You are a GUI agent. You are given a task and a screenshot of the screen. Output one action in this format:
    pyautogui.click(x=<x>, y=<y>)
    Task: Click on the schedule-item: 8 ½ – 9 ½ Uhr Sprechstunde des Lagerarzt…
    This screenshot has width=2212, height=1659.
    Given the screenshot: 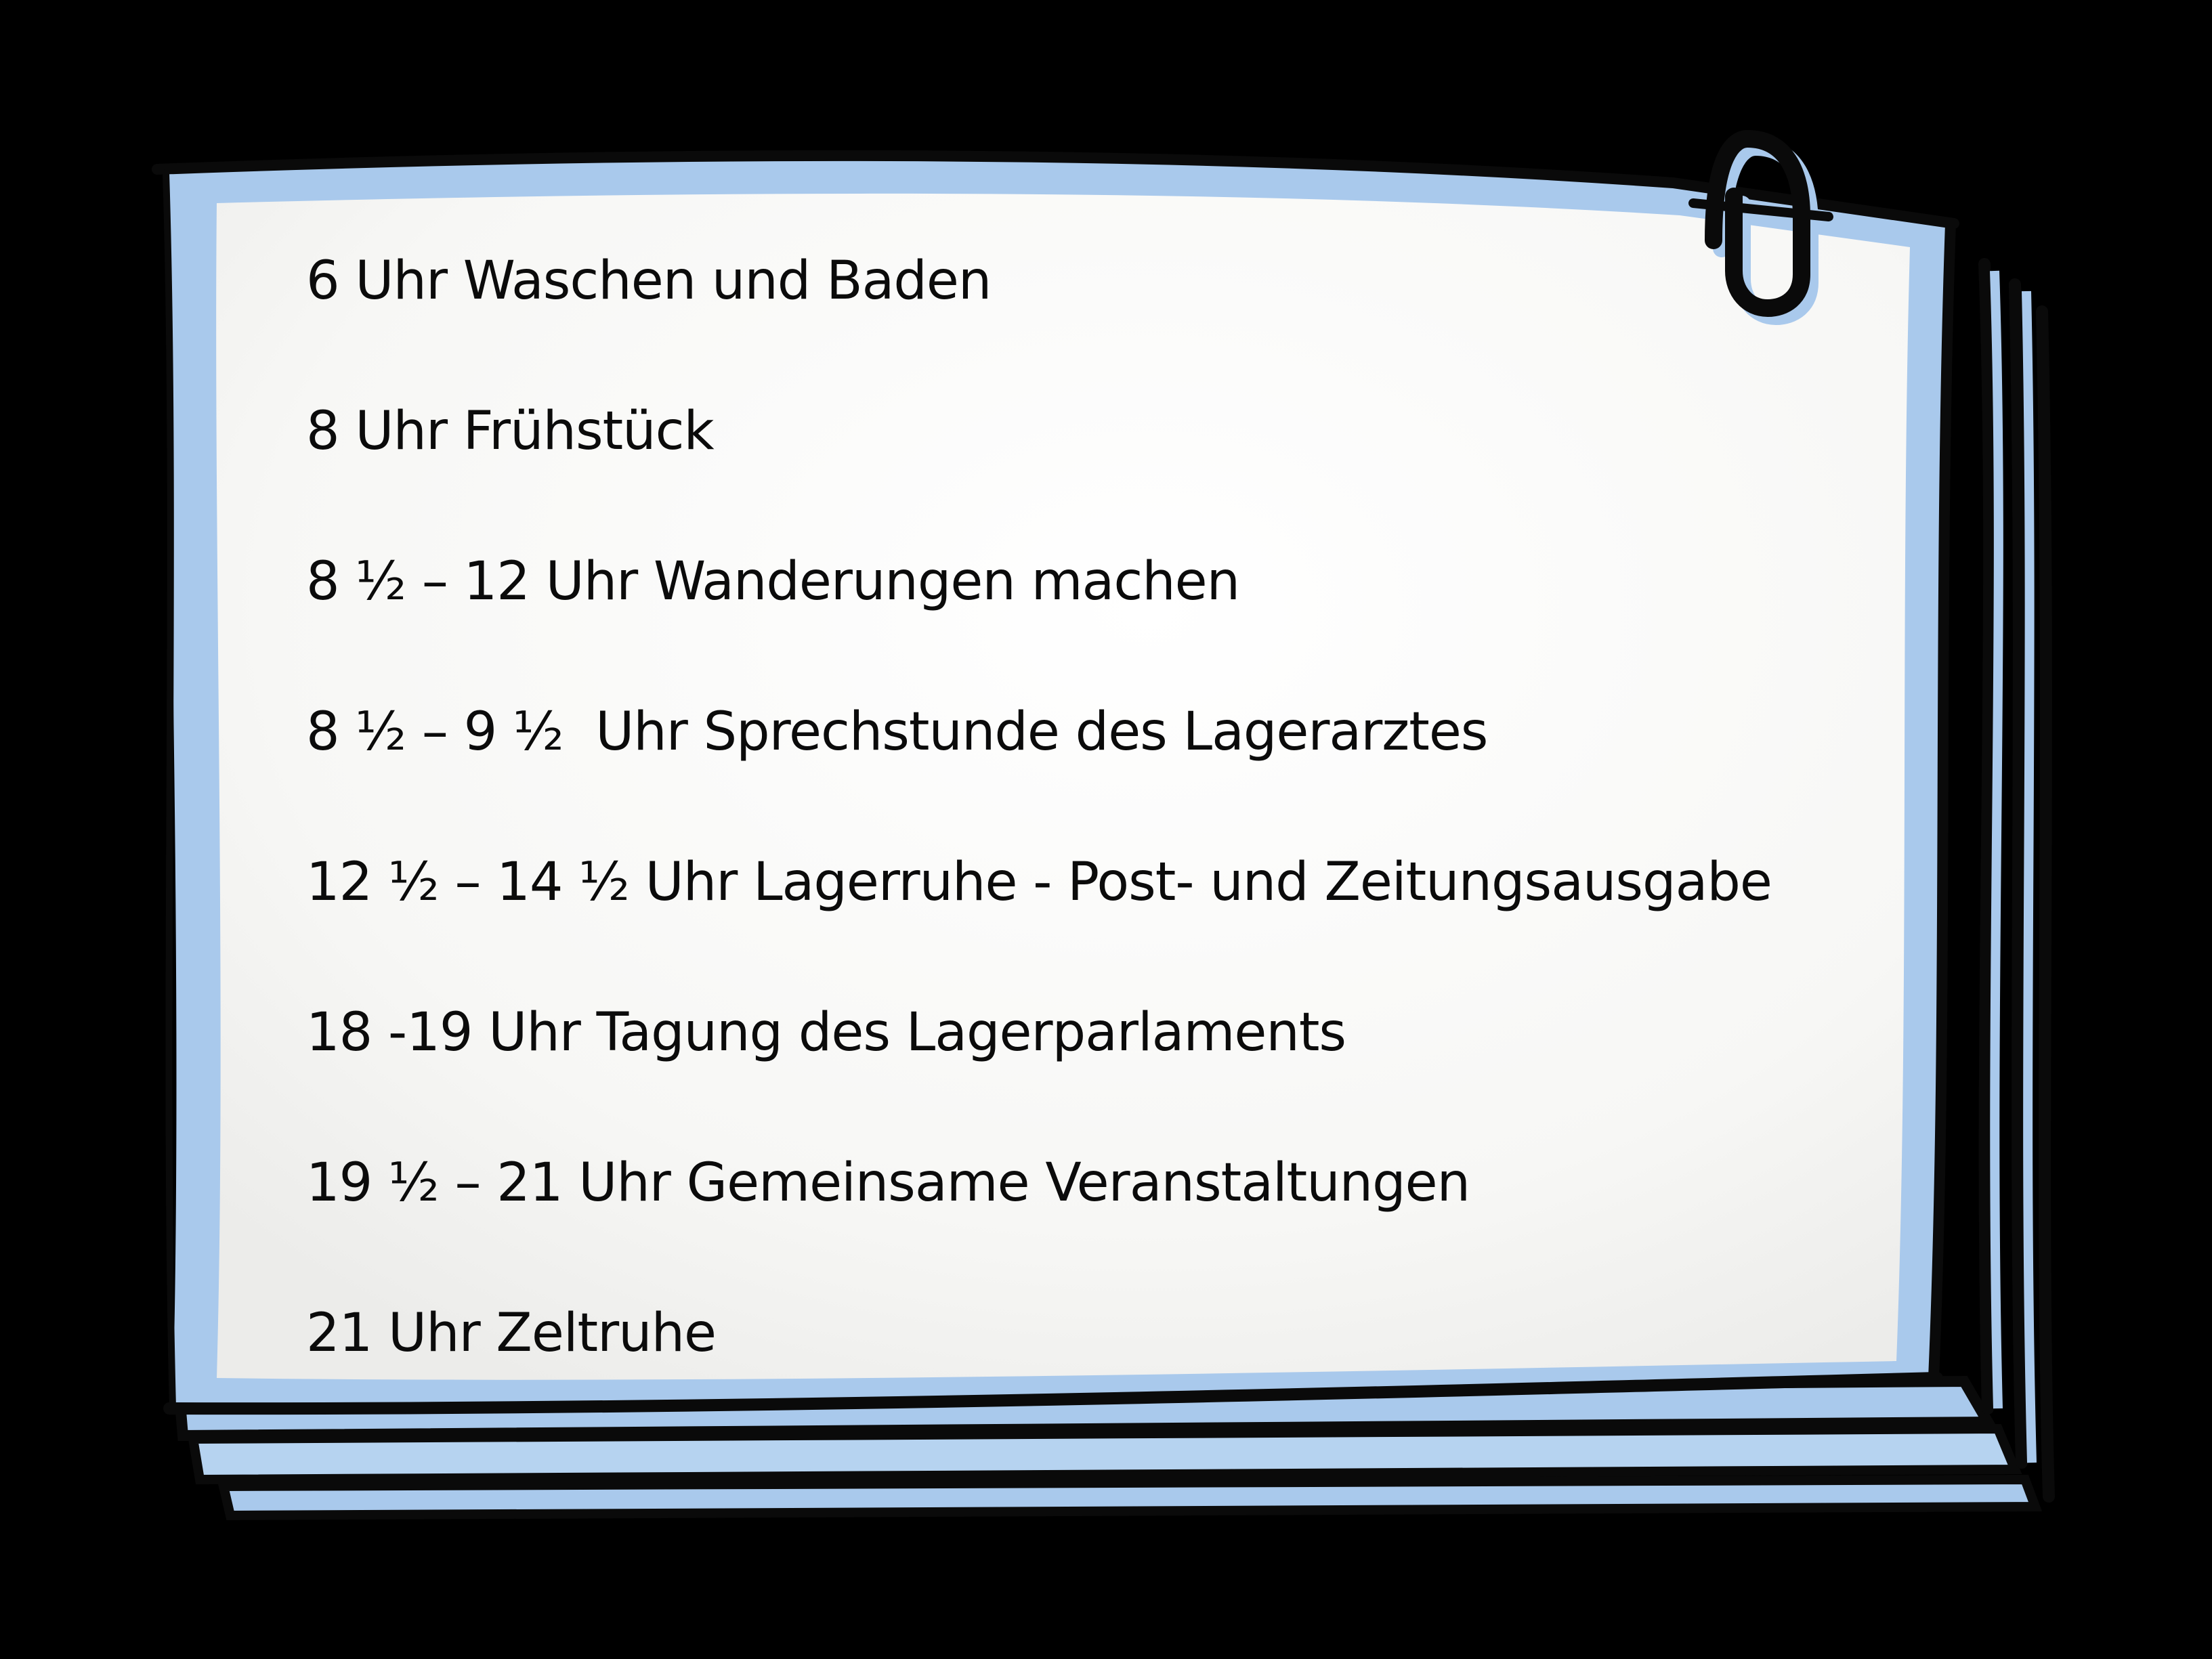 What is the action you would take?
    pyautogui.click(x=897, y=732)
    